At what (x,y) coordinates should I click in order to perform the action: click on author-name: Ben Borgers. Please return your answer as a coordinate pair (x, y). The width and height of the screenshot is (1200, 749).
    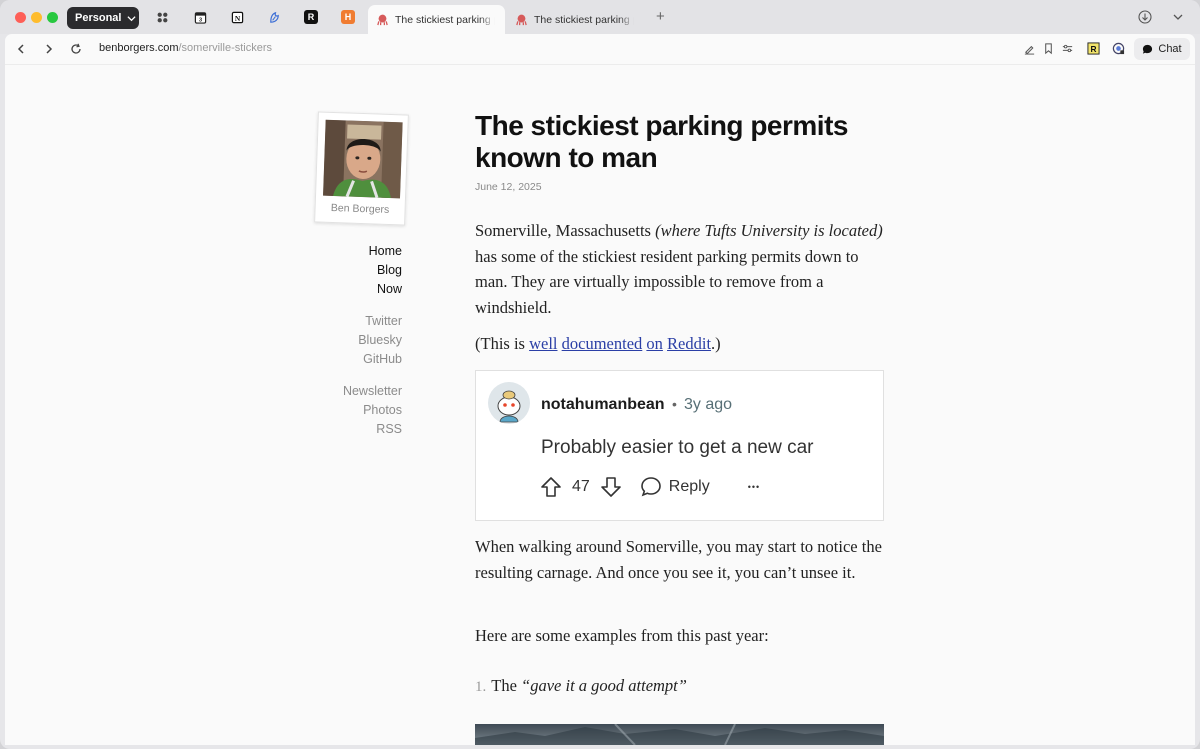
    Looking at the image, I should click on (360, 208).